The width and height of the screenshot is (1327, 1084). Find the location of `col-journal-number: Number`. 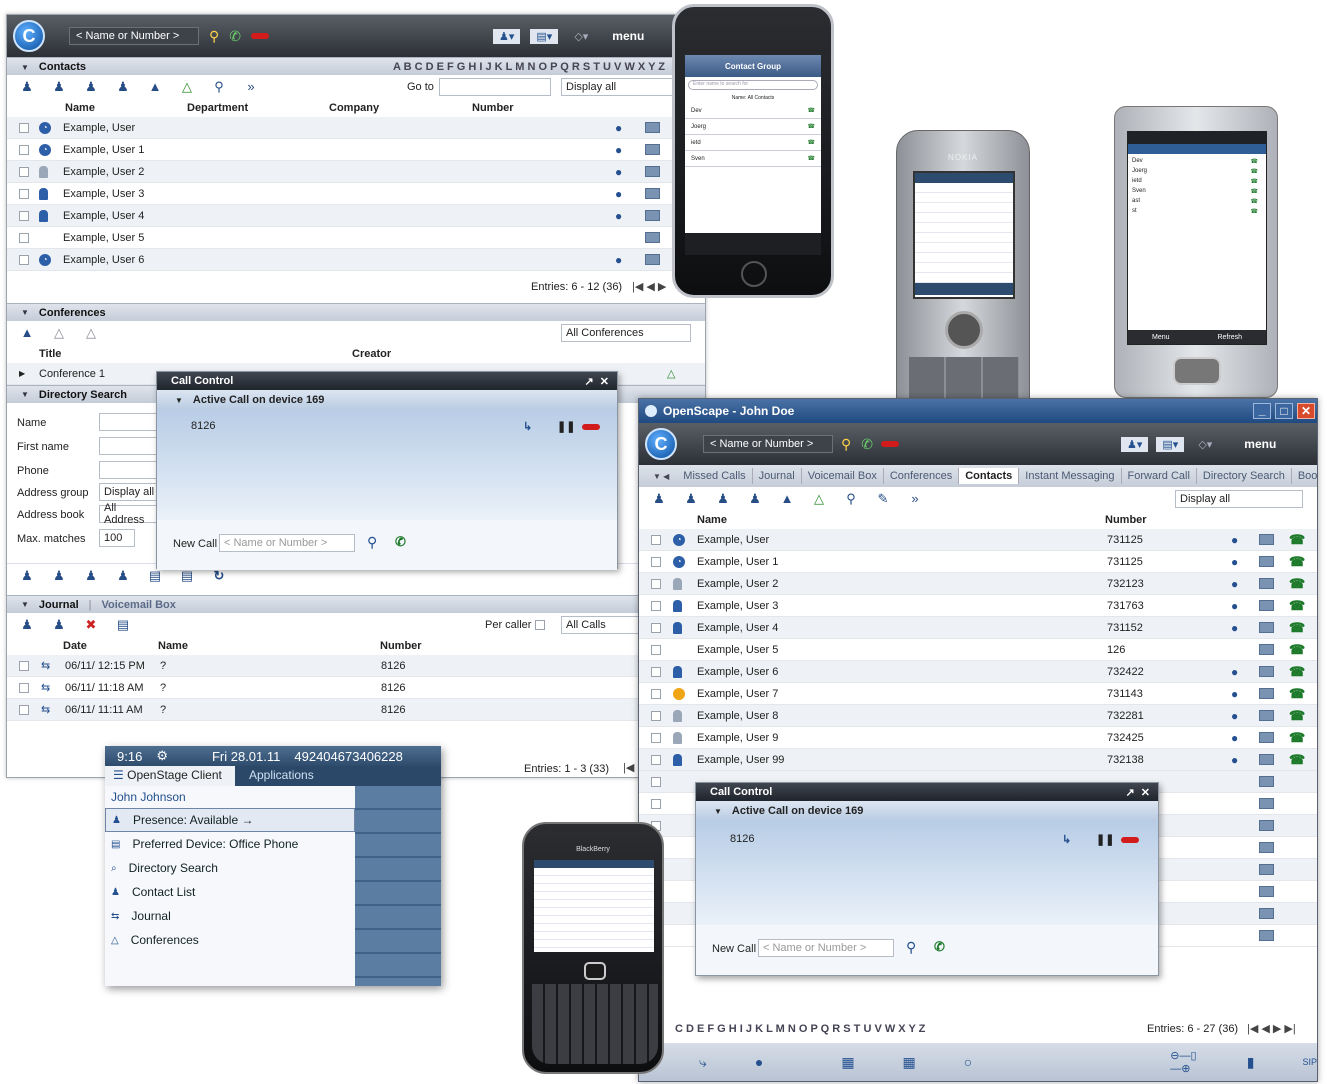

col-journal-number: Number is located at coordinates (401, 646).